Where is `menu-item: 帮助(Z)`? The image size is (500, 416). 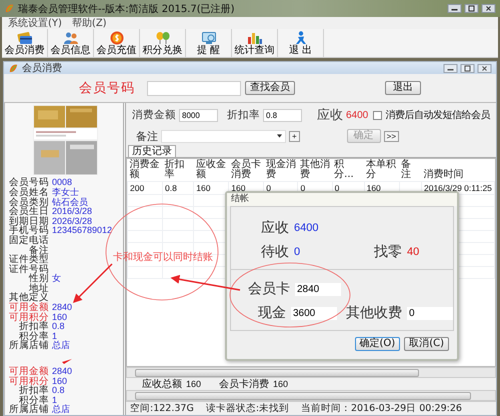 menu-item: 帮助(Z) is located at coordinates (89, 23).